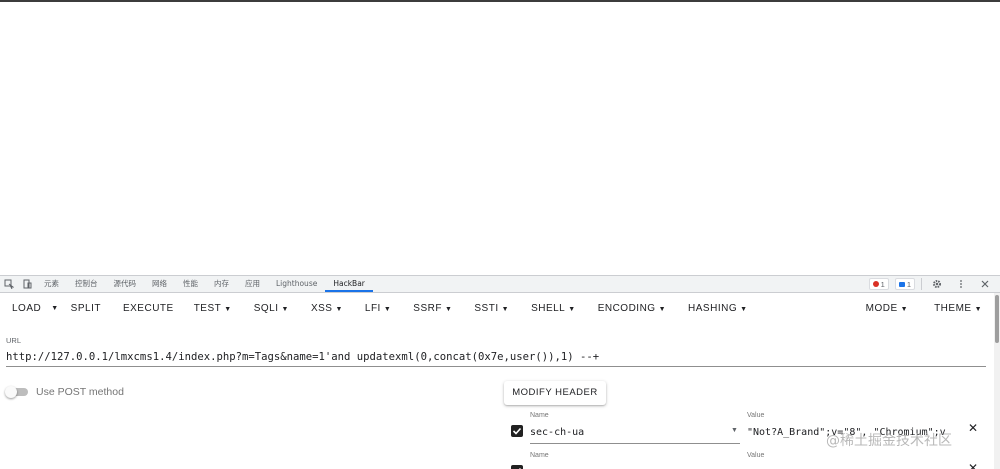  Describe the element at coordinates (9, 284) in the screenshot. I see `inspect-element-icon` at that location.